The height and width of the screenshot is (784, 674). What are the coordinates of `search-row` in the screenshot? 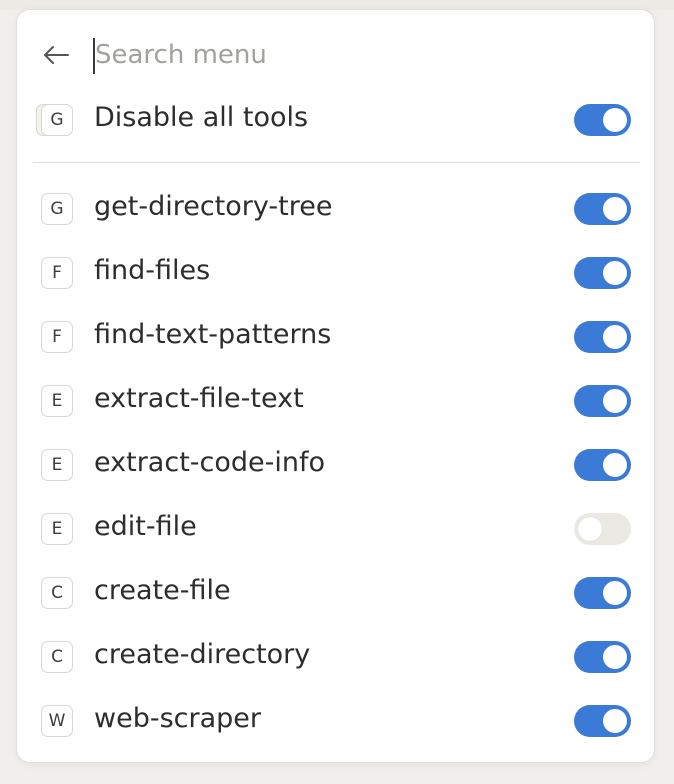 It's located at (335, 56).